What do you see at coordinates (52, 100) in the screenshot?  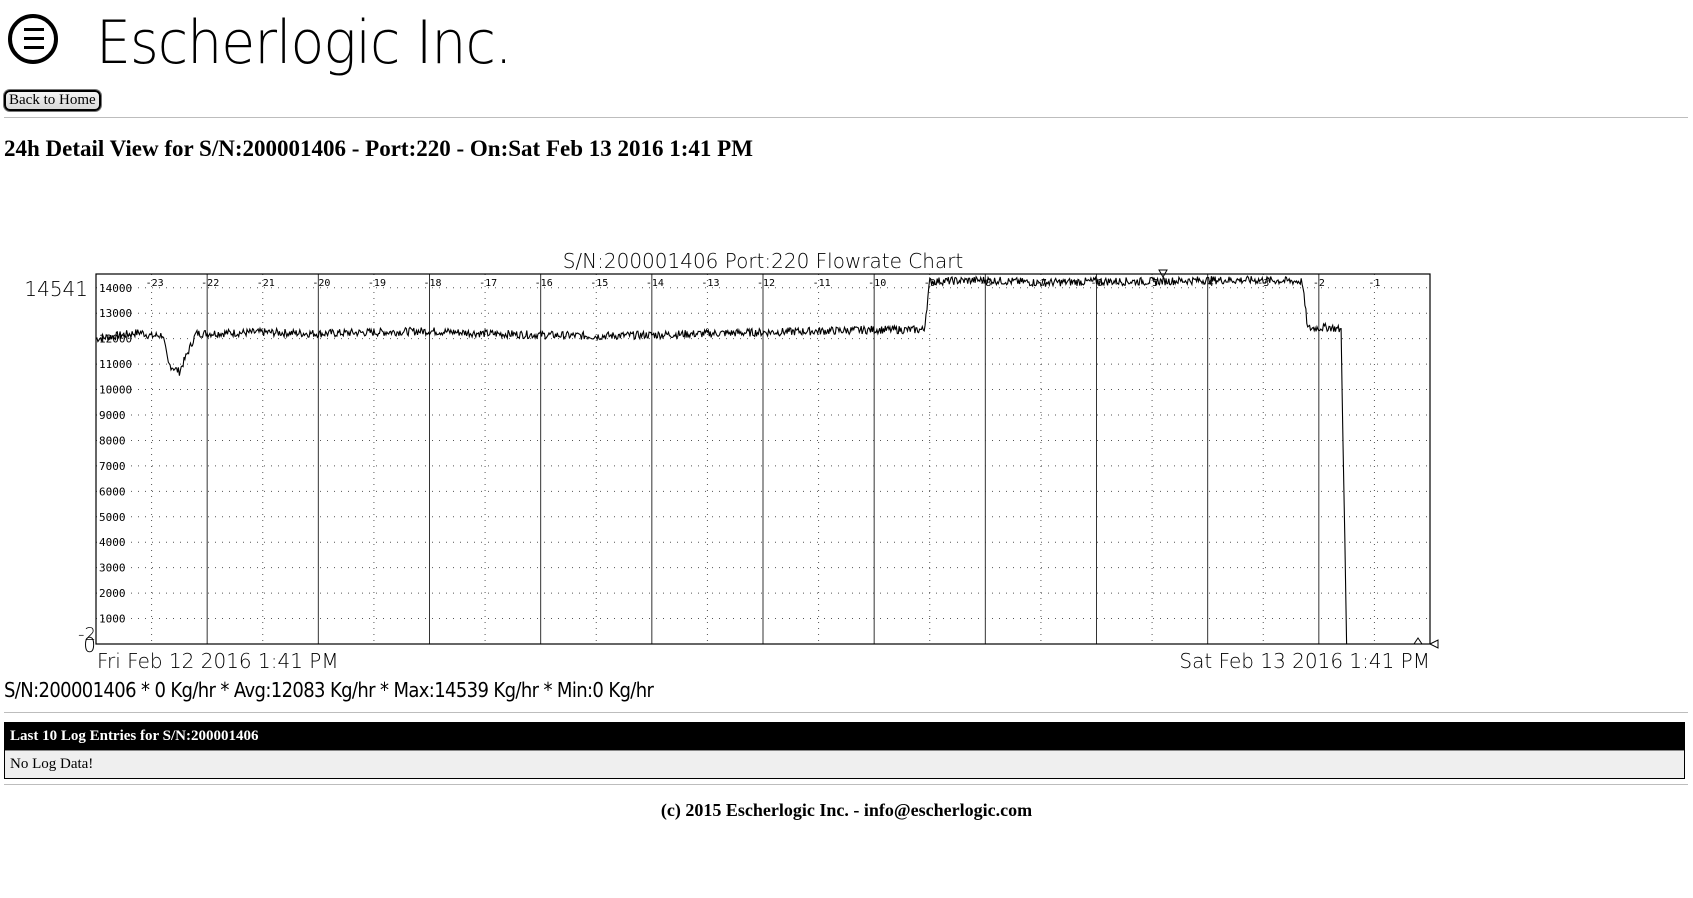 I see `back-to-home-button: Back to Home` at bounding box center [52, 100].